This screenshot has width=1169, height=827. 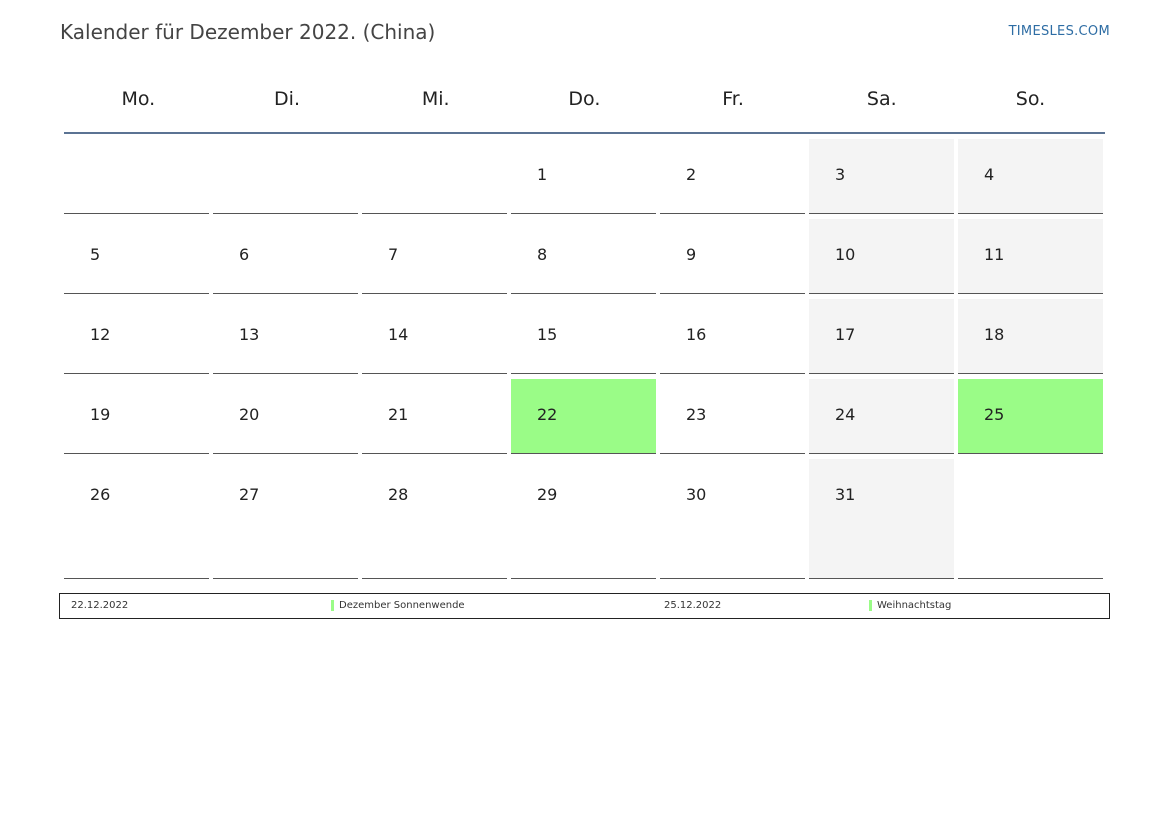 I want to click on day-number: 4, so click(x=989, y=174).